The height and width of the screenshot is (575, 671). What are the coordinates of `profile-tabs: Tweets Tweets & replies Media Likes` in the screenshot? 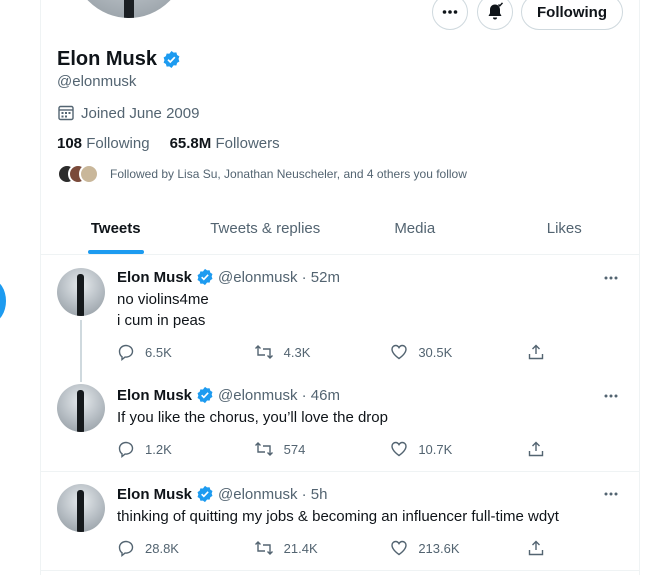 It's located at (340, 228).